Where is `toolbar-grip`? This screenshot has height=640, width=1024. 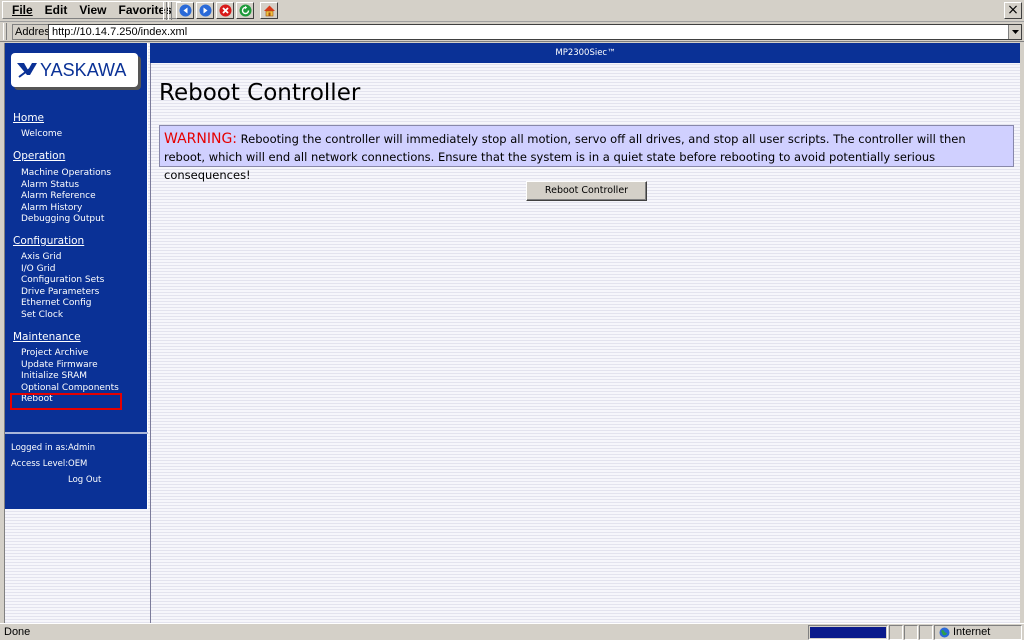
toolbar-grip is located at coordinates (165, 11).